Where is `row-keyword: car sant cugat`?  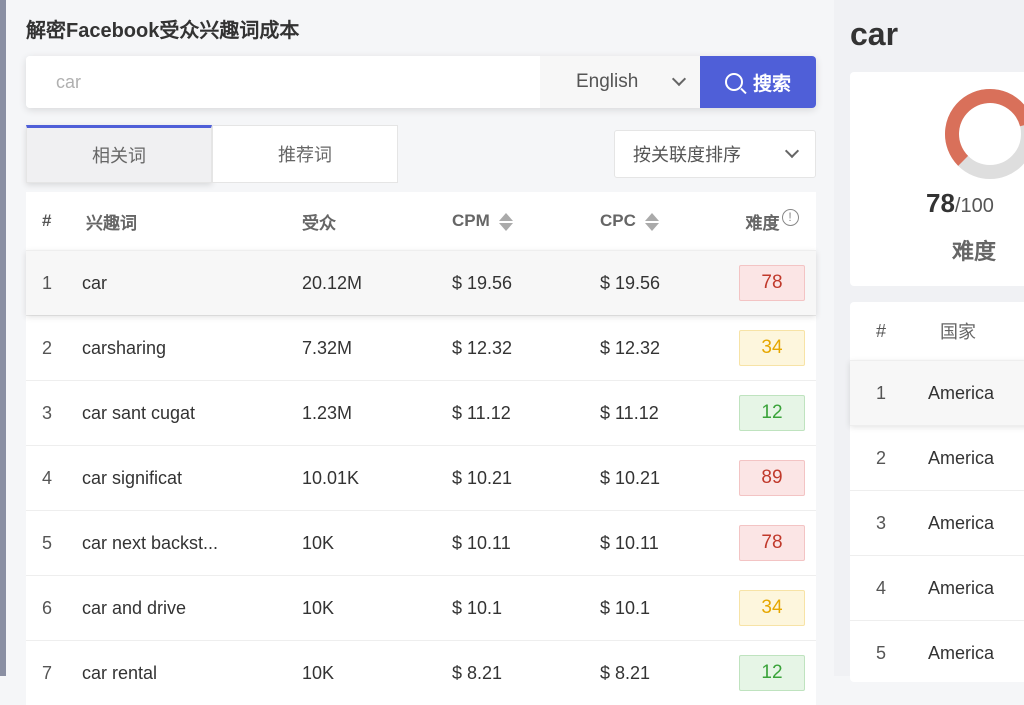
row-keyword: car sant cugat is located at coordinates (139, 412).